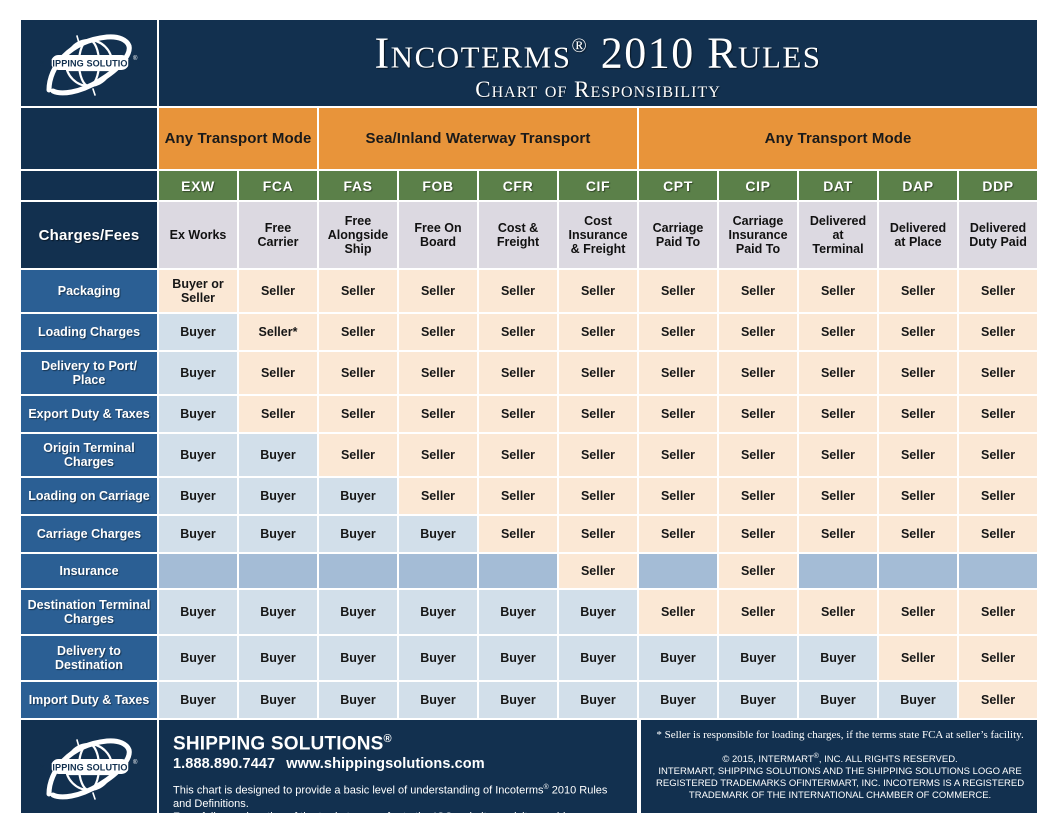  Describe the element at coordinates (89, 455) in the screenshot. I see `charge-row-label: Origin Terminal Charges` at that location.